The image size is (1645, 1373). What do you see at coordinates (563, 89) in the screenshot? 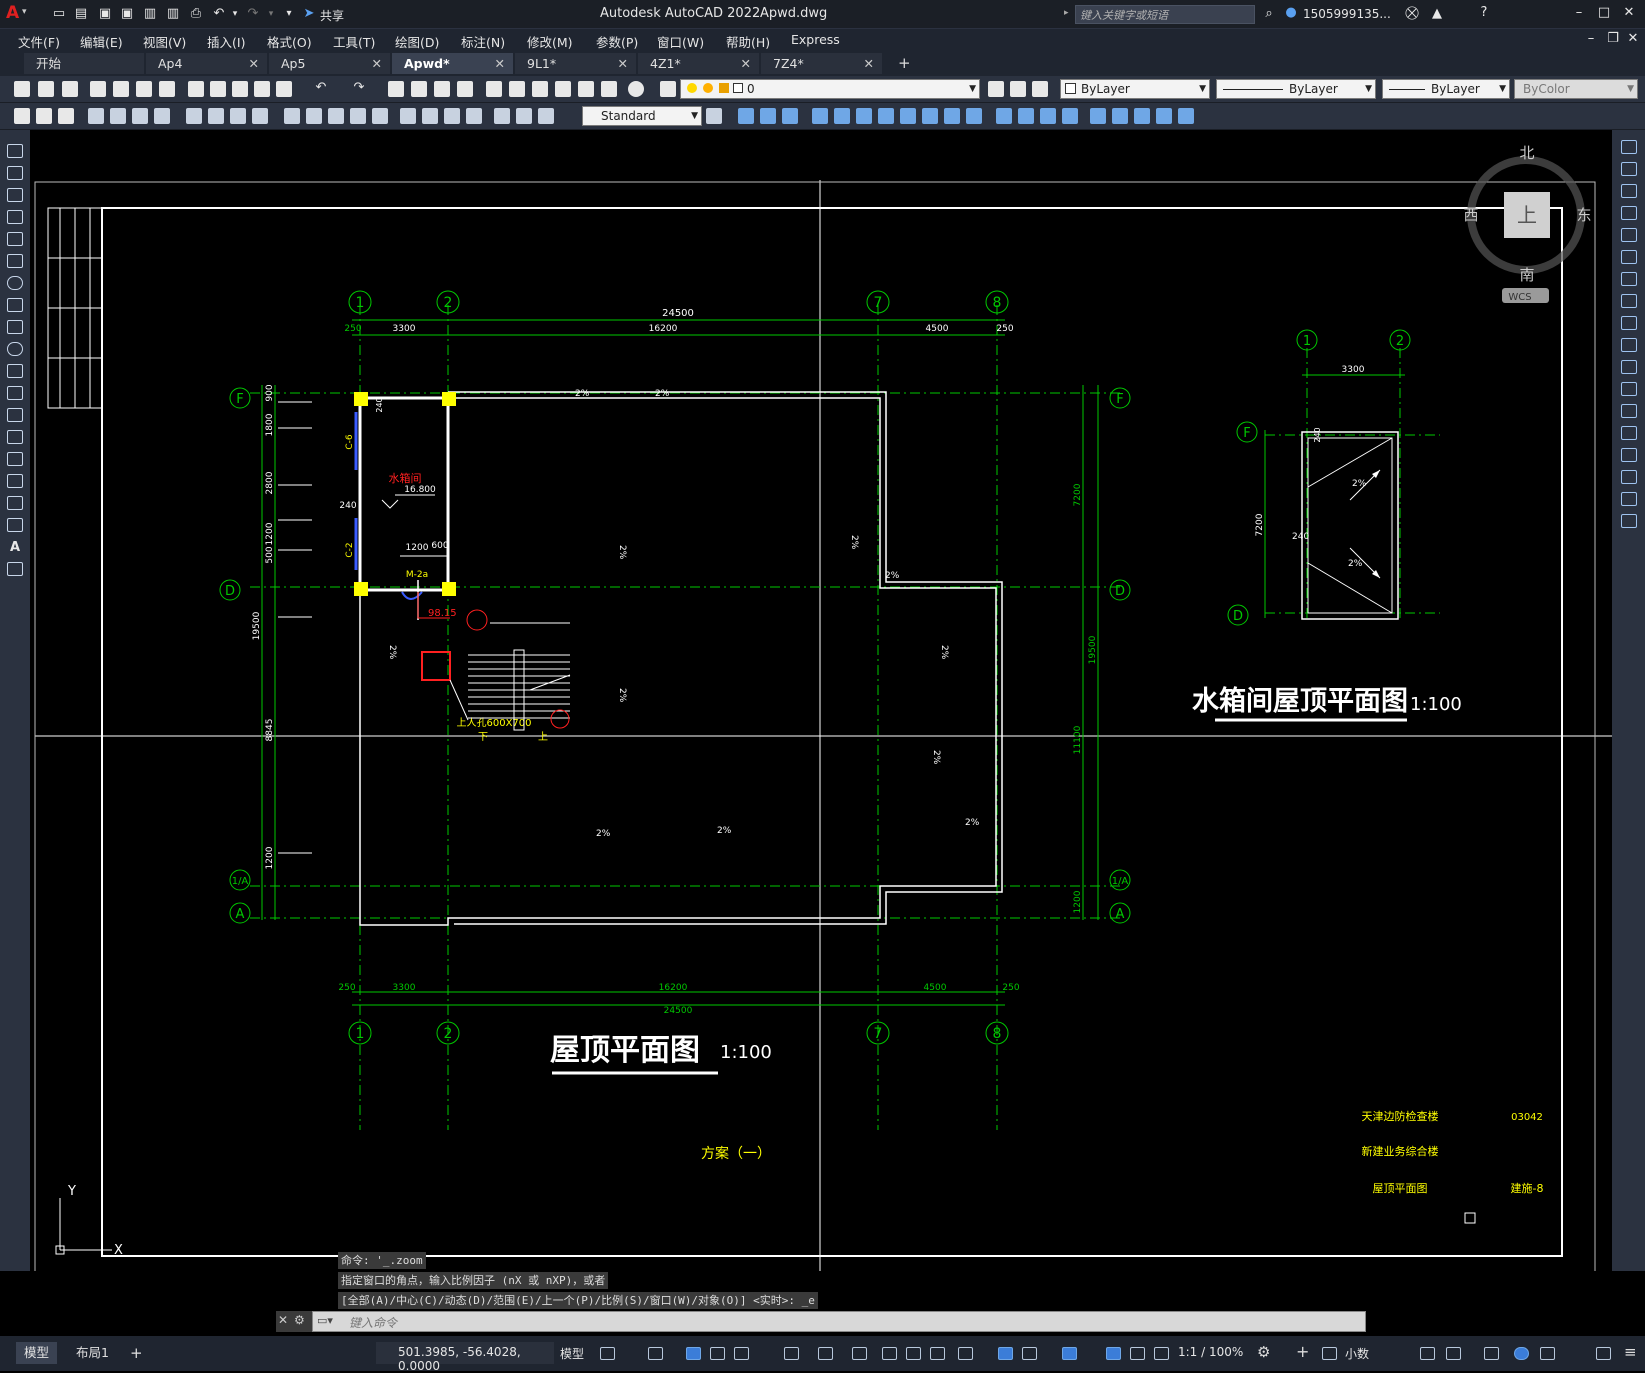
I see `sheetset-icon` at bounding box center [563, 89].